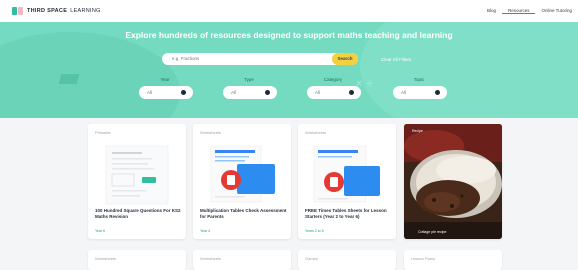  Describe the element at coordinates (250, 92) in the screenshot. I see `filter-dropdown-type: All` at that location.